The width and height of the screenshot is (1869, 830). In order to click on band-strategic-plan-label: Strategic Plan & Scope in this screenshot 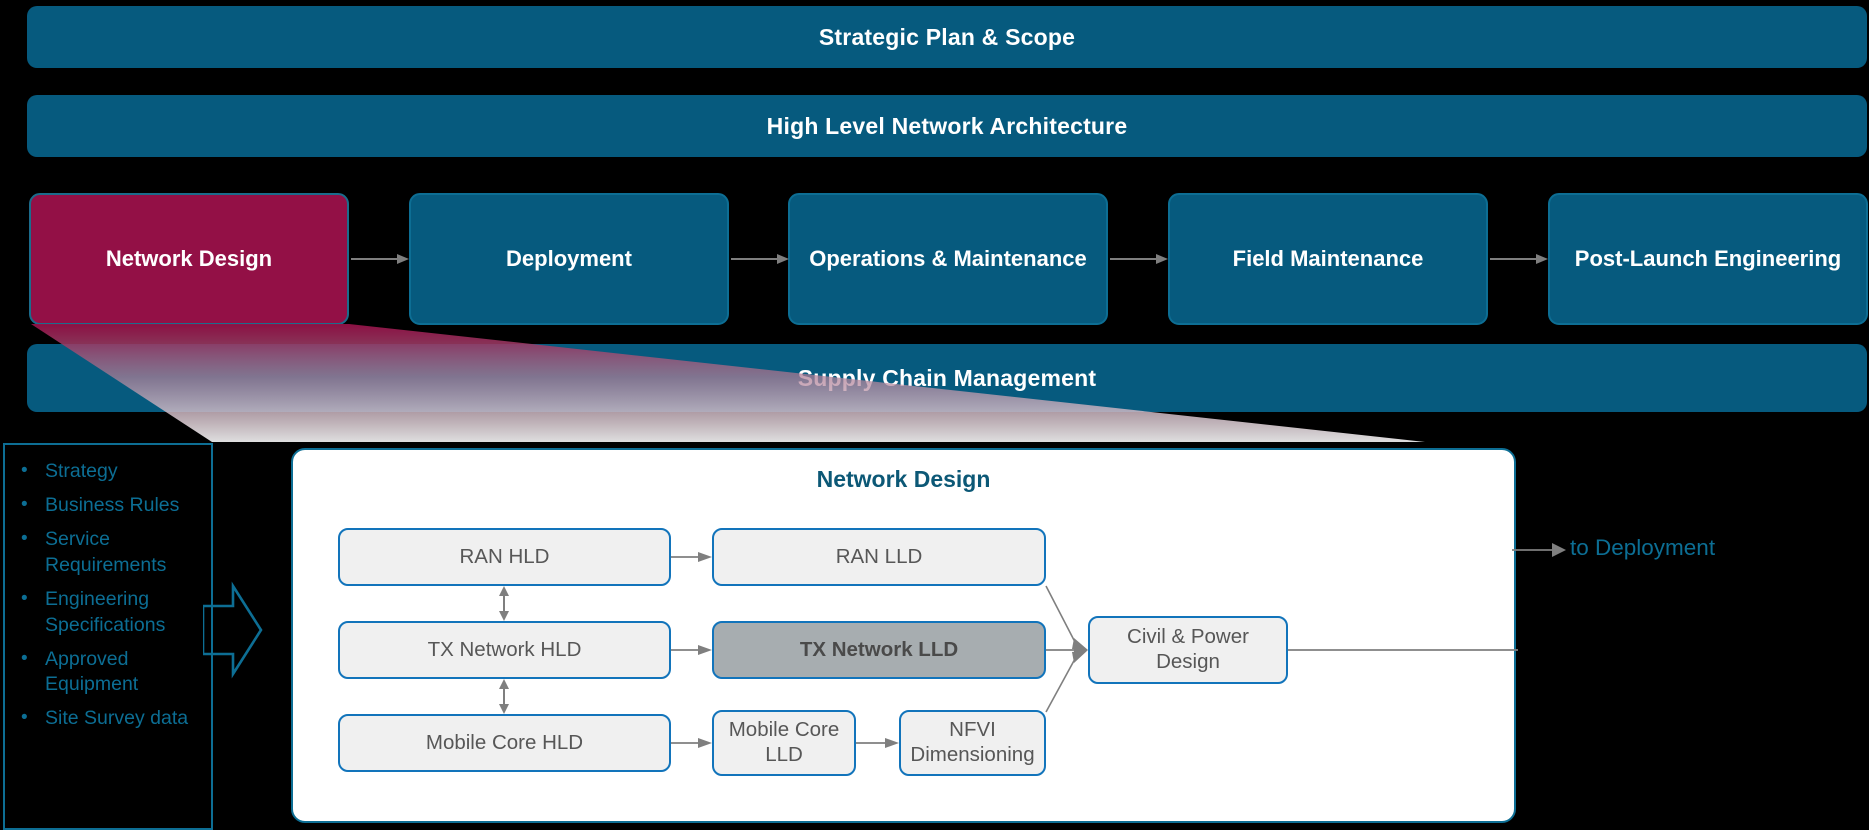, I will do `click(947, 36)`.